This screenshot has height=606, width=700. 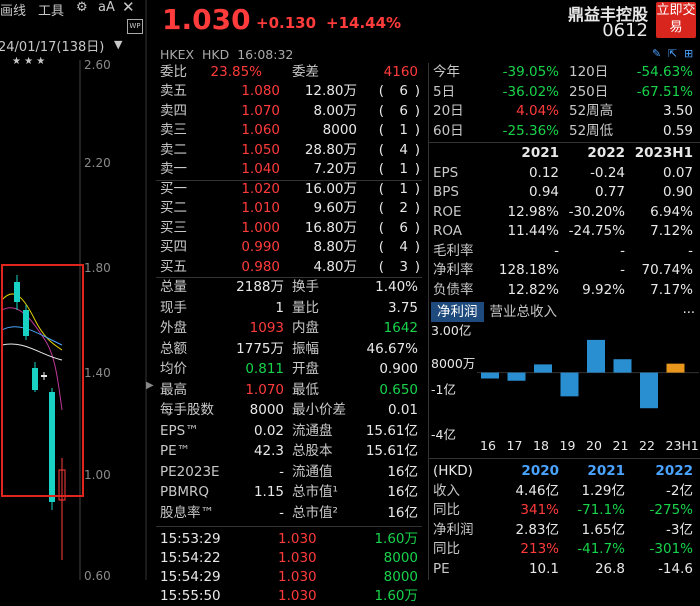 What do you see at coordinates (564, 458) in the screenshot?
I see `divider` at bounding box center [564, 458].